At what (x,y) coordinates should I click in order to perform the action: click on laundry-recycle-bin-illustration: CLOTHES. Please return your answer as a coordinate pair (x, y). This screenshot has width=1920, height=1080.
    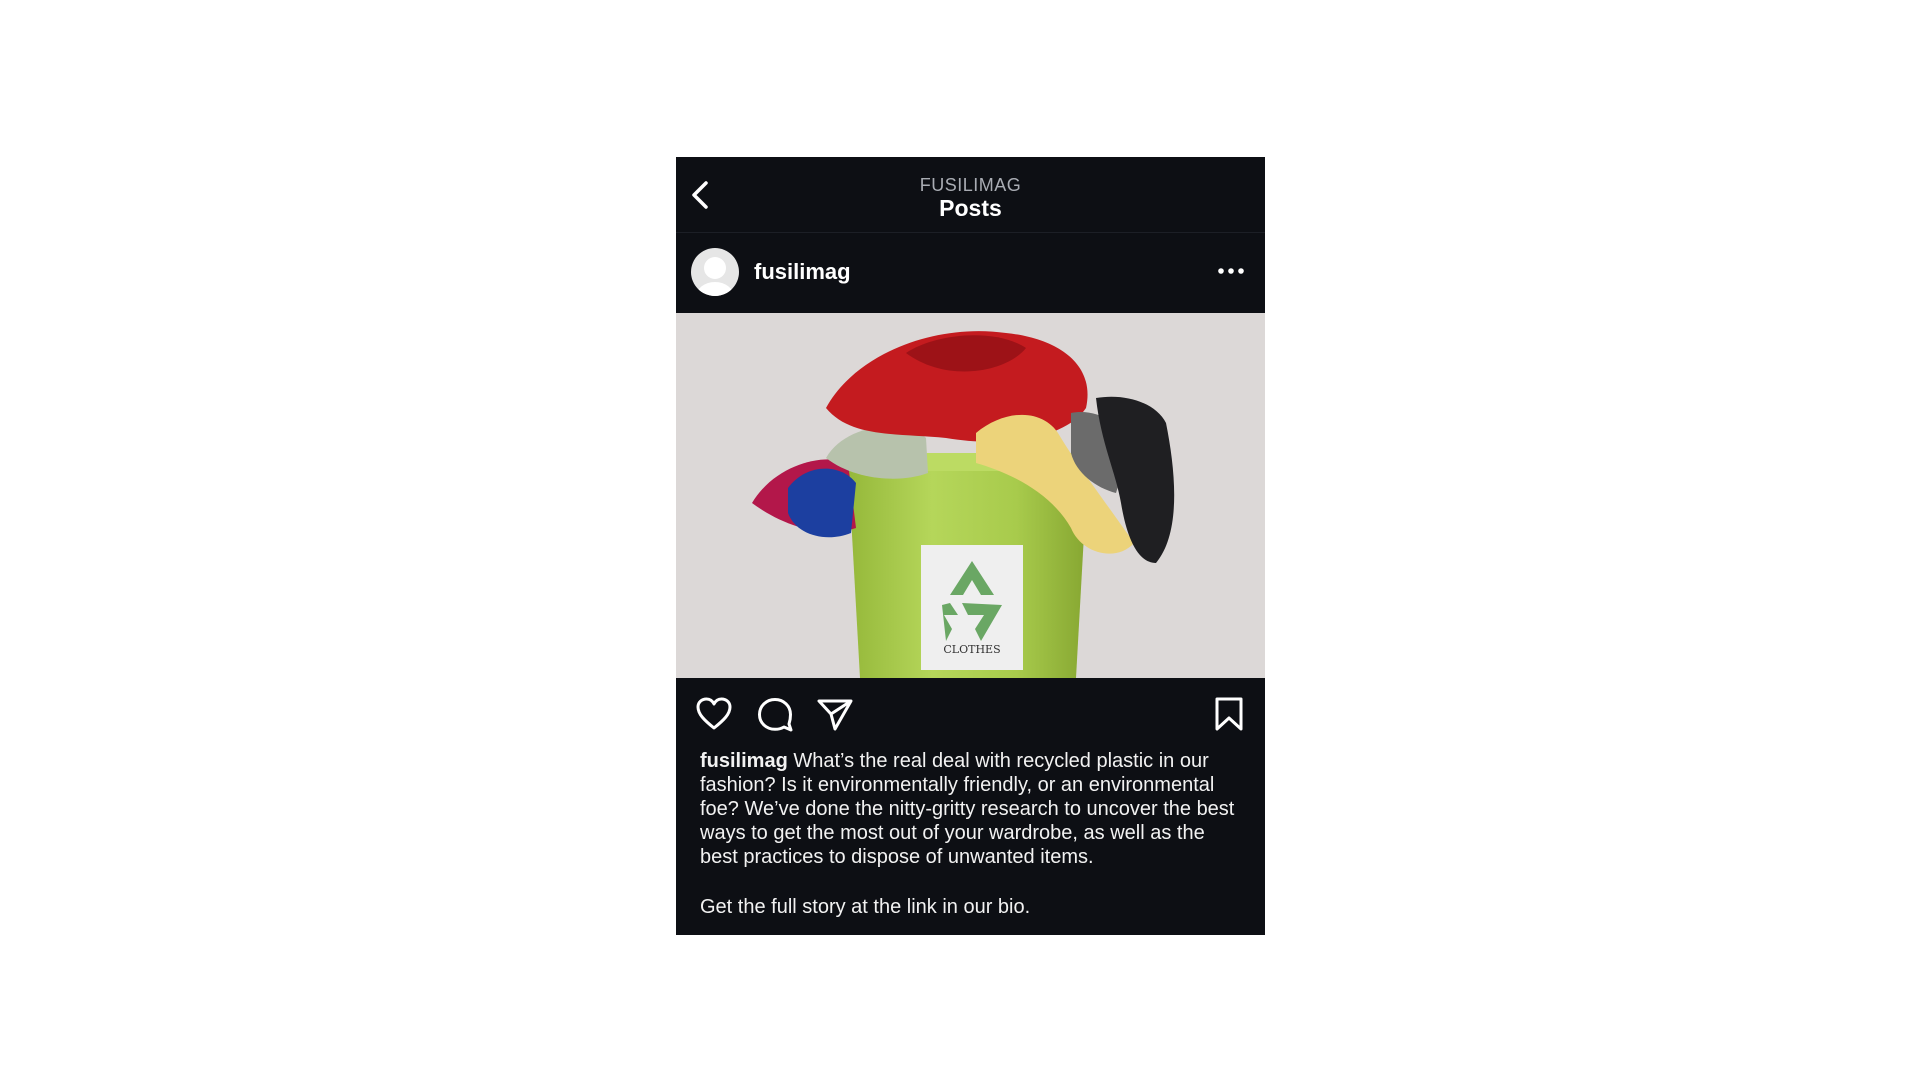
    Looking at the image, I should click on (970, 495).